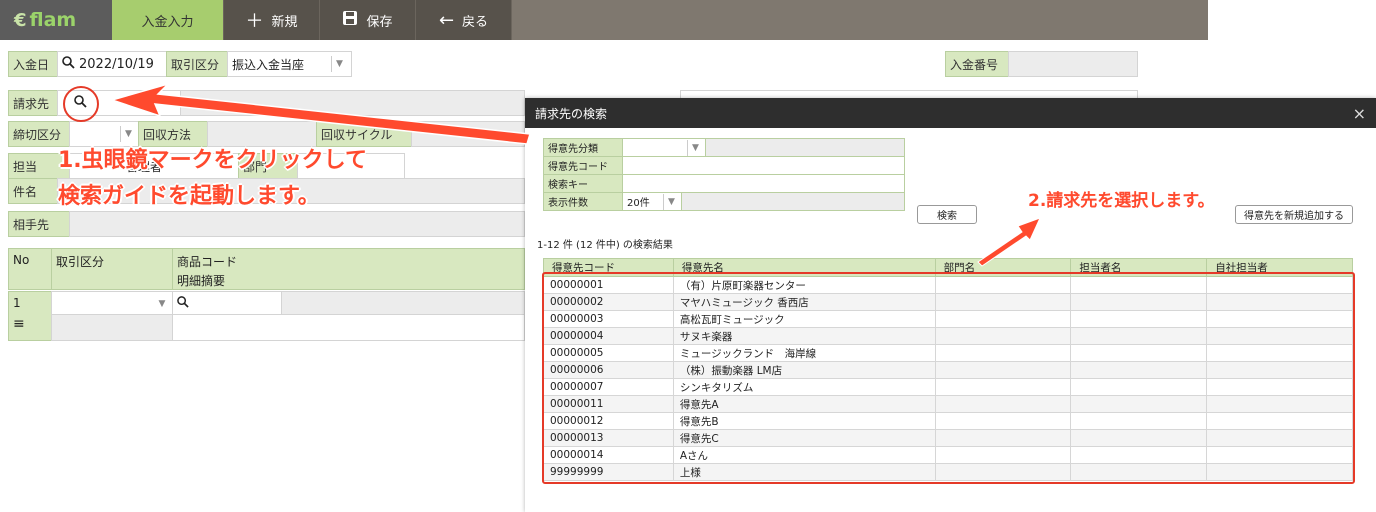 The height and width of the screenshot is (512, 1376). What do you see at coordinates (804, 267) in the screenshot?
I see `col-cust-name: 得意先名` at bounding box center [804, 267].